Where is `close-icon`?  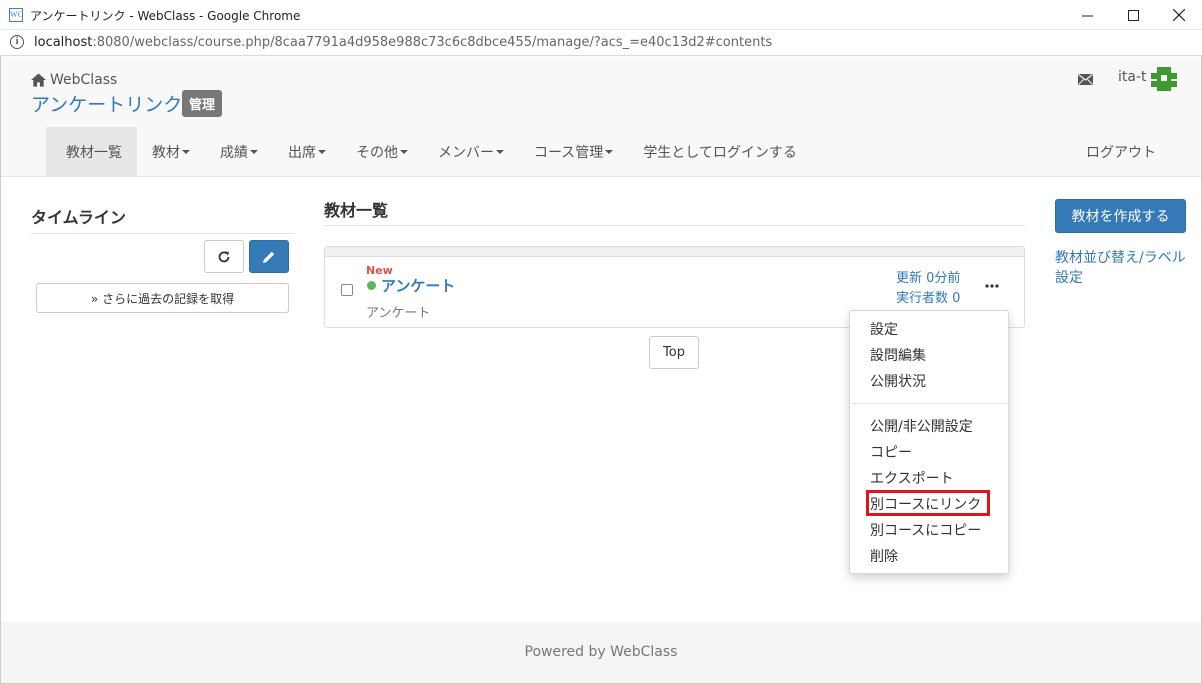
close-icon is located at coordinates (1179, 15).